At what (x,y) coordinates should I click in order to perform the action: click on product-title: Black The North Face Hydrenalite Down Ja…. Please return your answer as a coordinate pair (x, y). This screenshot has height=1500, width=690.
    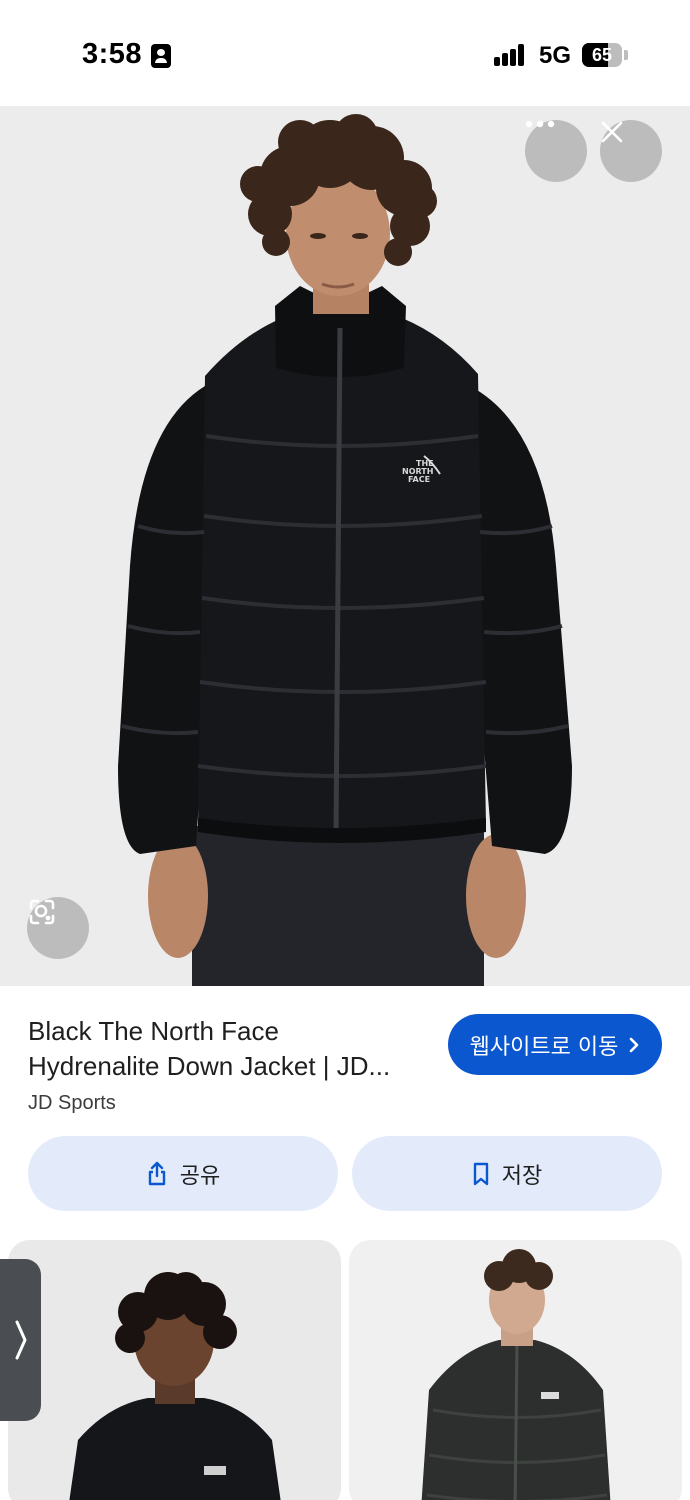
    Looking at the image, I should click on (228, 1049).